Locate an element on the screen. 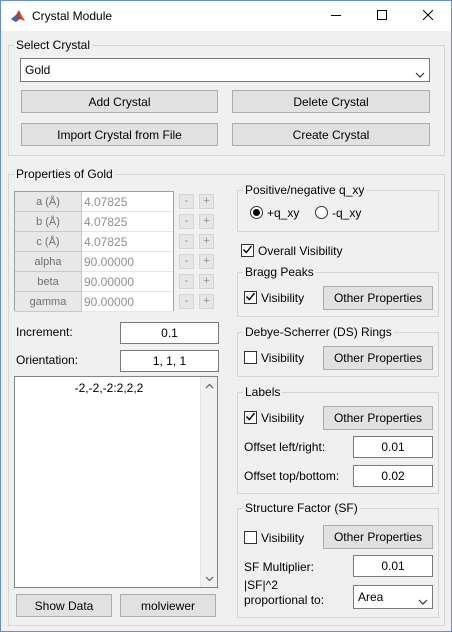 The width and height of the screenshot is (452, 632). sf-proportional-select: Area is located at coordinates (393, 597).